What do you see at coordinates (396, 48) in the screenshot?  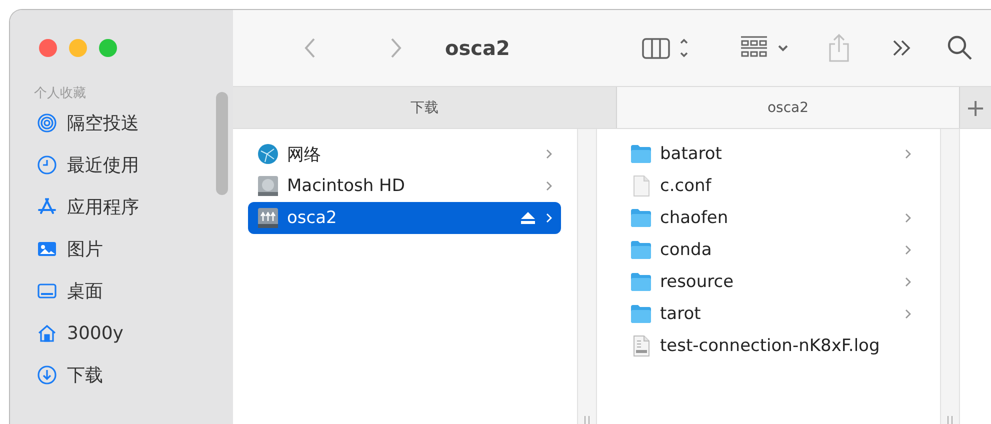 I see `forward-icon` at bounding box center [396, 48].